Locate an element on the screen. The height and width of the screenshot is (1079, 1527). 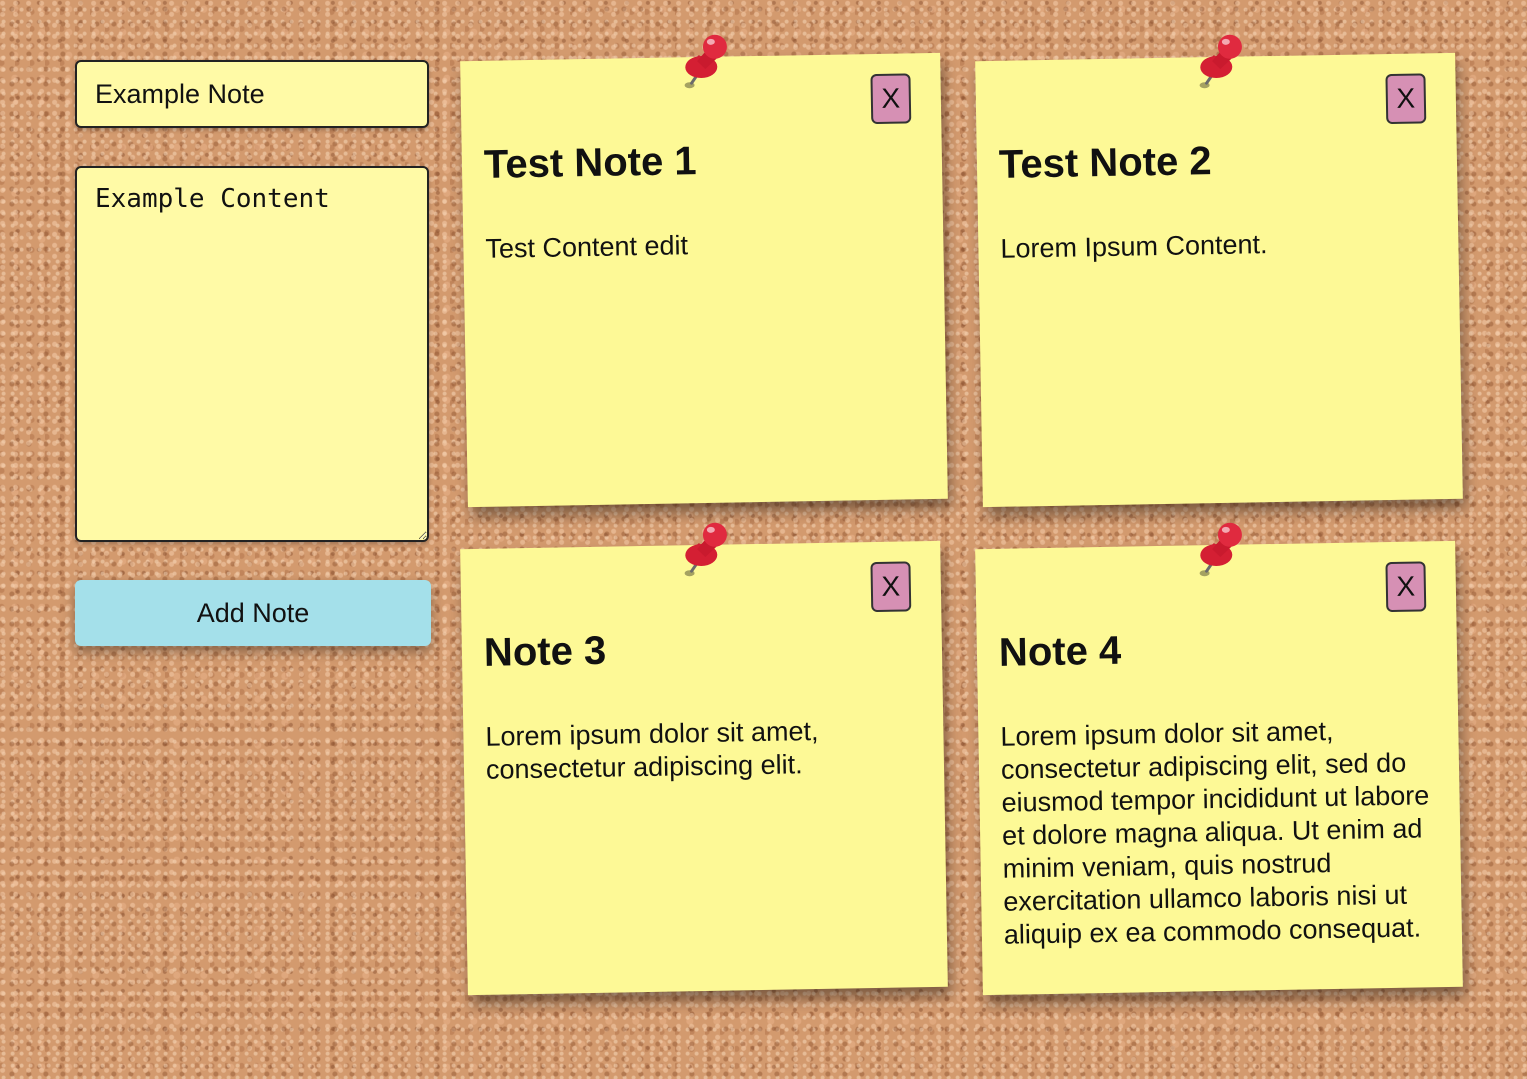
note-content-textarea: Example Content is located at coordinates (252, 354).